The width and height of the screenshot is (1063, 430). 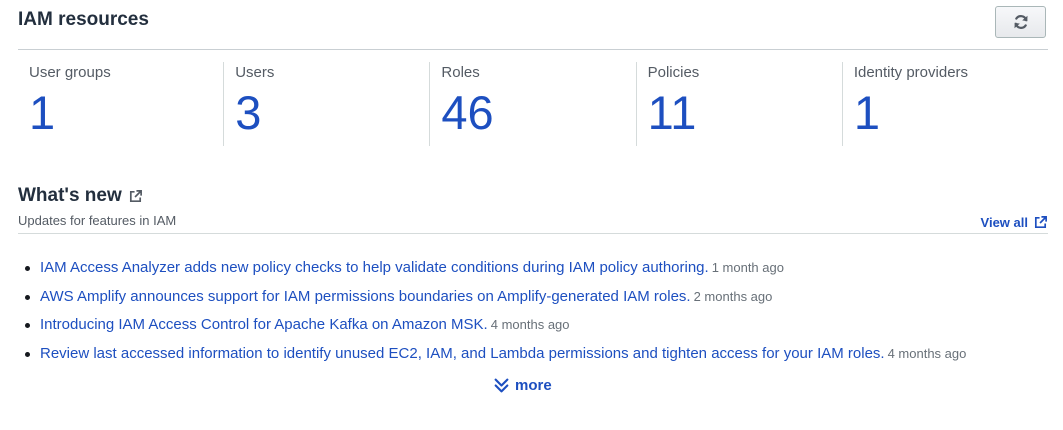 What do you see at coordinates (460, 72) in the screenshot?
I see `stat-label: Roles` at bounding box center [460, 72].